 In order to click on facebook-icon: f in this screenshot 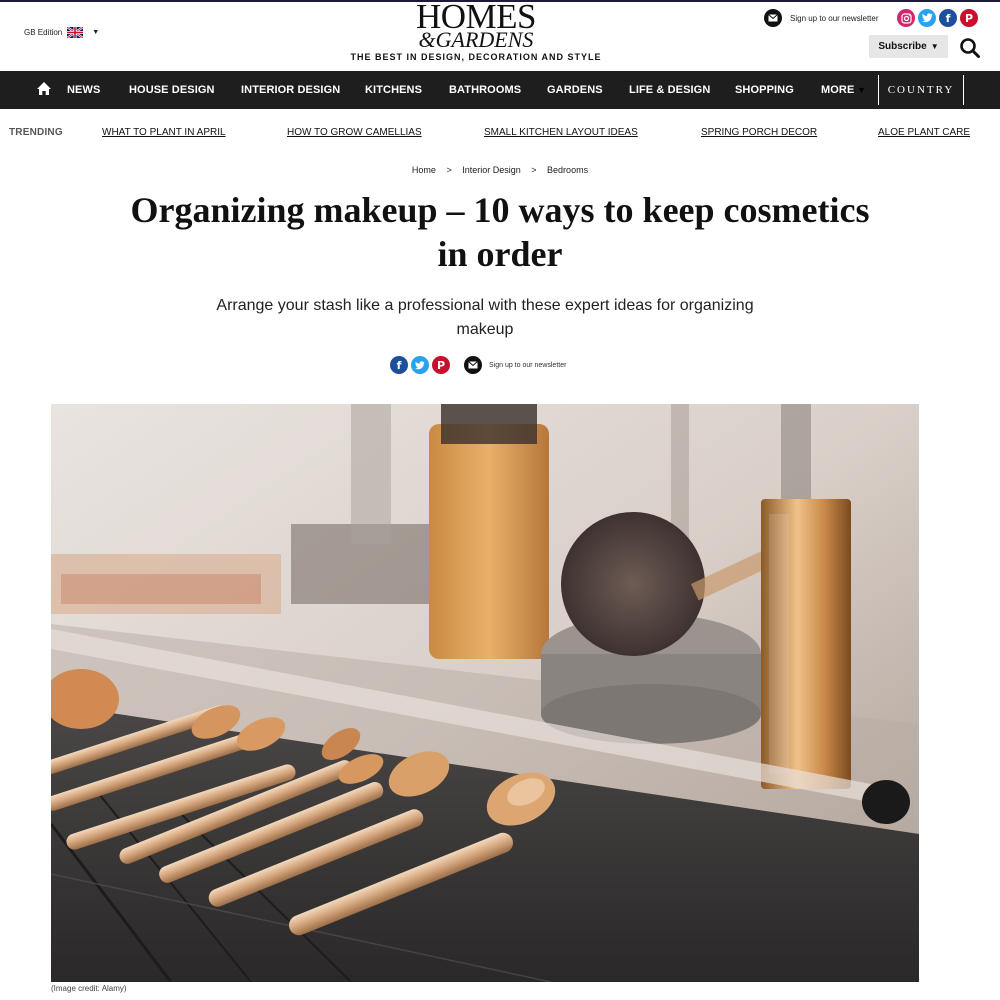, I will do `click(948, 18)`.